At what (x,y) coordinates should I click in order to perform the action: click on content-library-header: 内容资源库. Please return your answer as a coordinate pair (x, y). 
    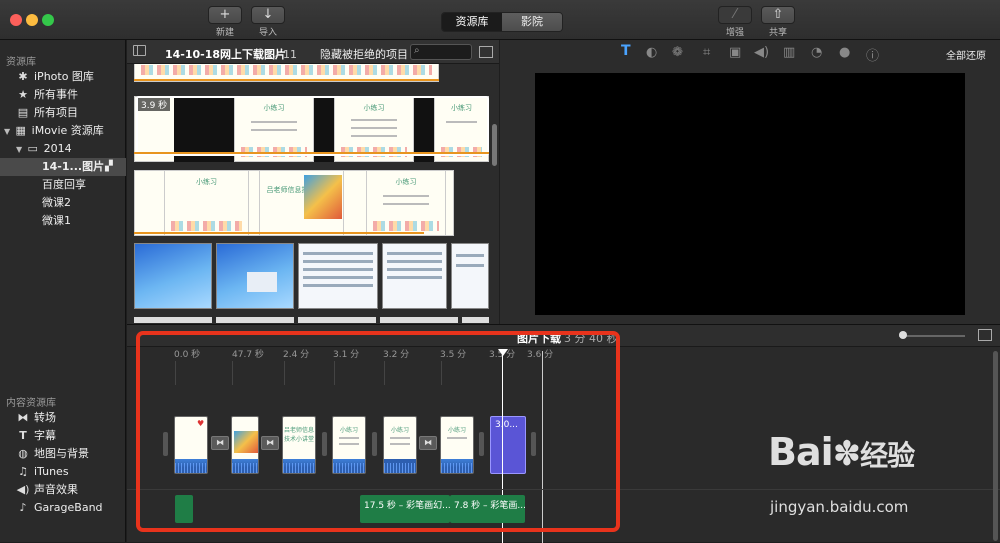
    Looking at the image, I should click on (31, 403).